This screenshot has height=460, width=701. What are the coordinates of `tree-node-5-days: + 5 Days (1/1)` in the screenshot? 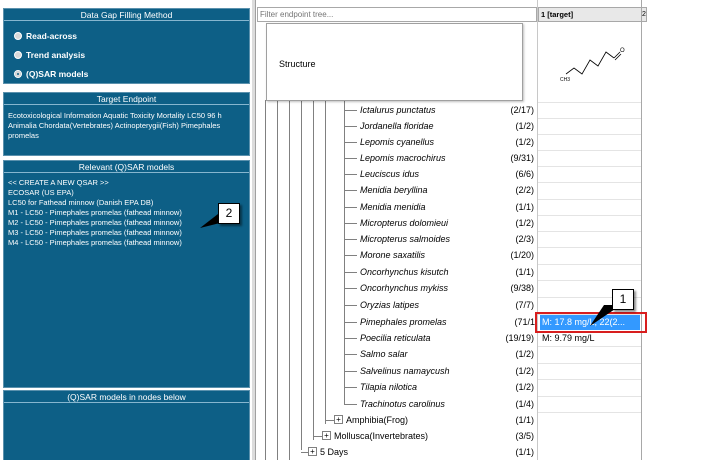 It's located at (423, 452).